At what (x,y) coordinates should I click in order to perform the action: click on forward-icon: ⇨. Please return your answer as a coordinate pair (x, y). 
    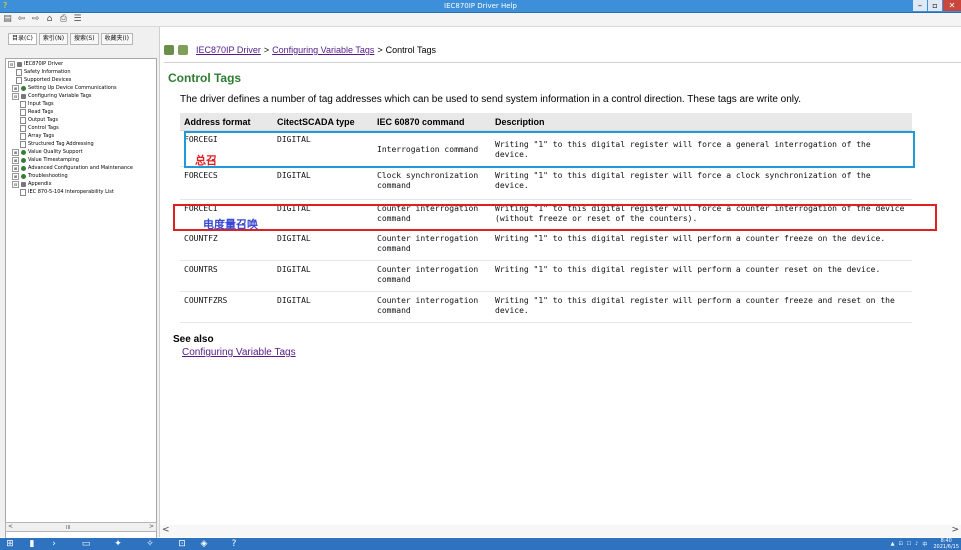
    Looking at the image, I should click on (35, 19).